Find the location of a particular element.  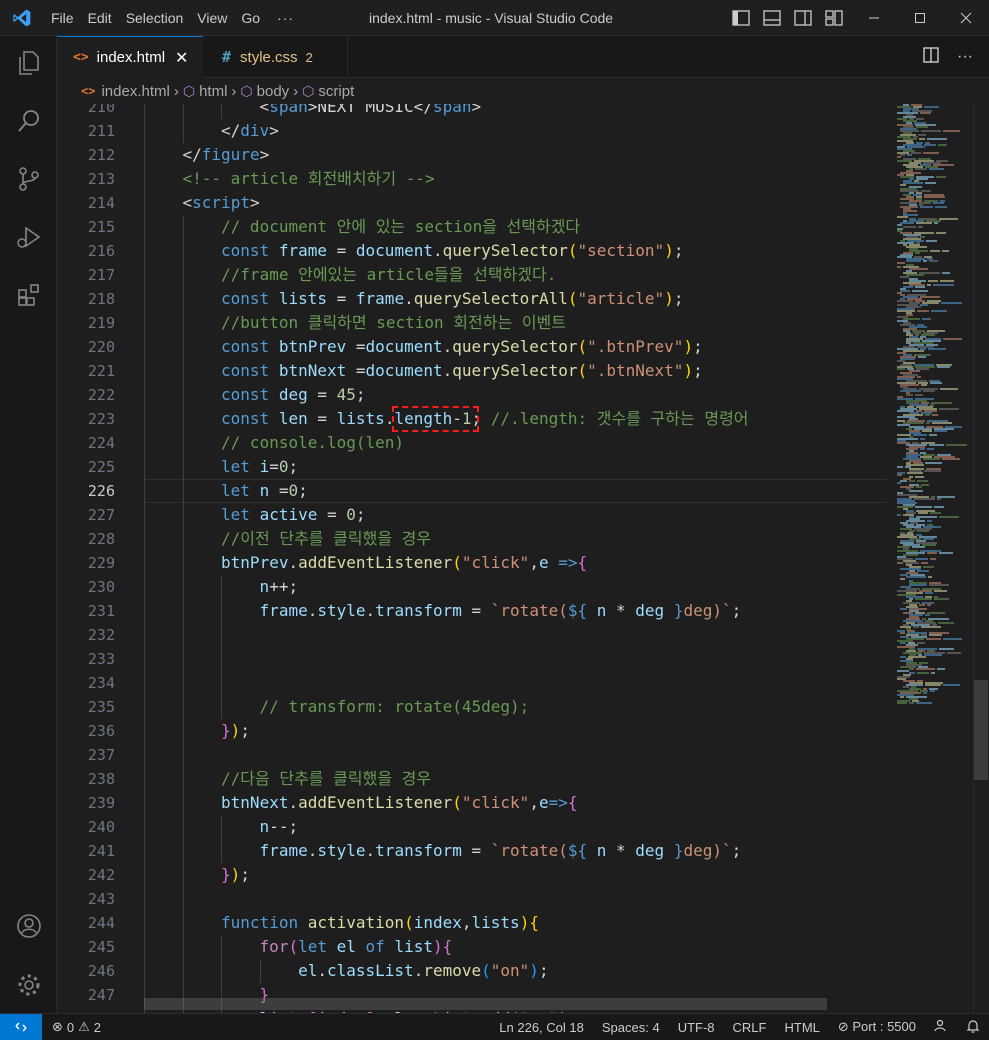

code-token: </ is located at coordinates (192, 154).